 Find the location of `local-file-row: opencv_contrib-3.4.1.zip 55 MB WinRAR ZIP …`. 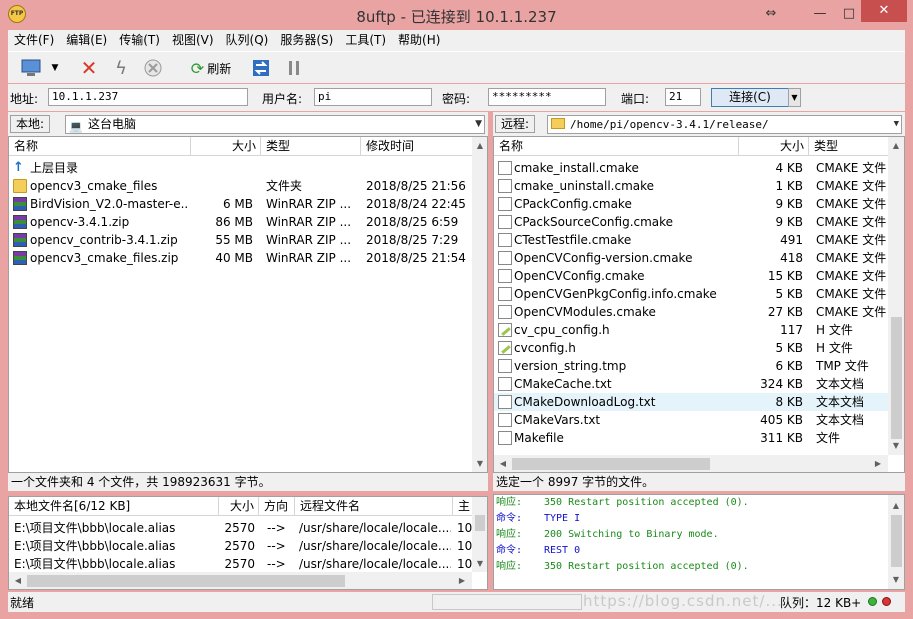

local-file-row: opencv_contrib-3.4.1.zip 55 MB WinRAR ZIP … is located at coordinates (240, 240).